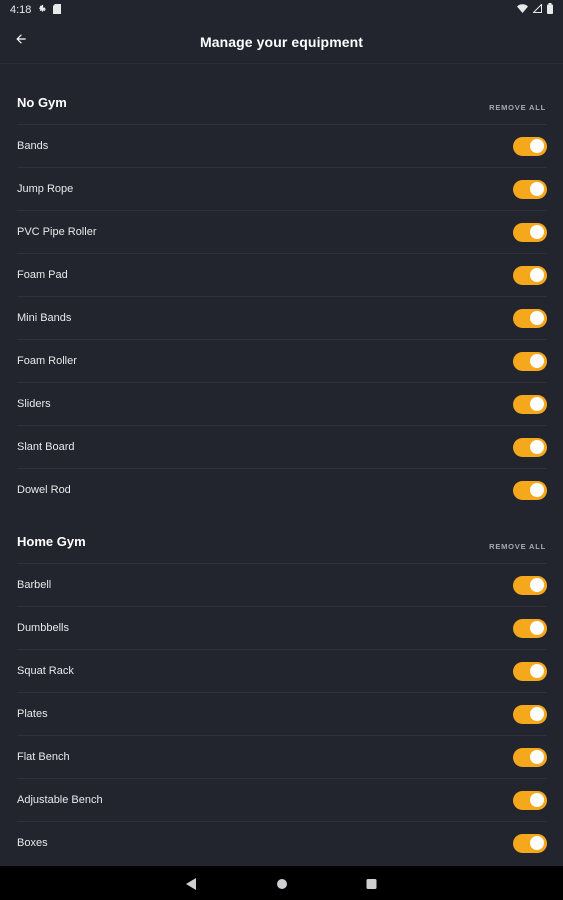 The image size is (563, 900). Describe the element at coordinates (51, 541) in the screenshot. I see `section-title: Home Gym` at that location.